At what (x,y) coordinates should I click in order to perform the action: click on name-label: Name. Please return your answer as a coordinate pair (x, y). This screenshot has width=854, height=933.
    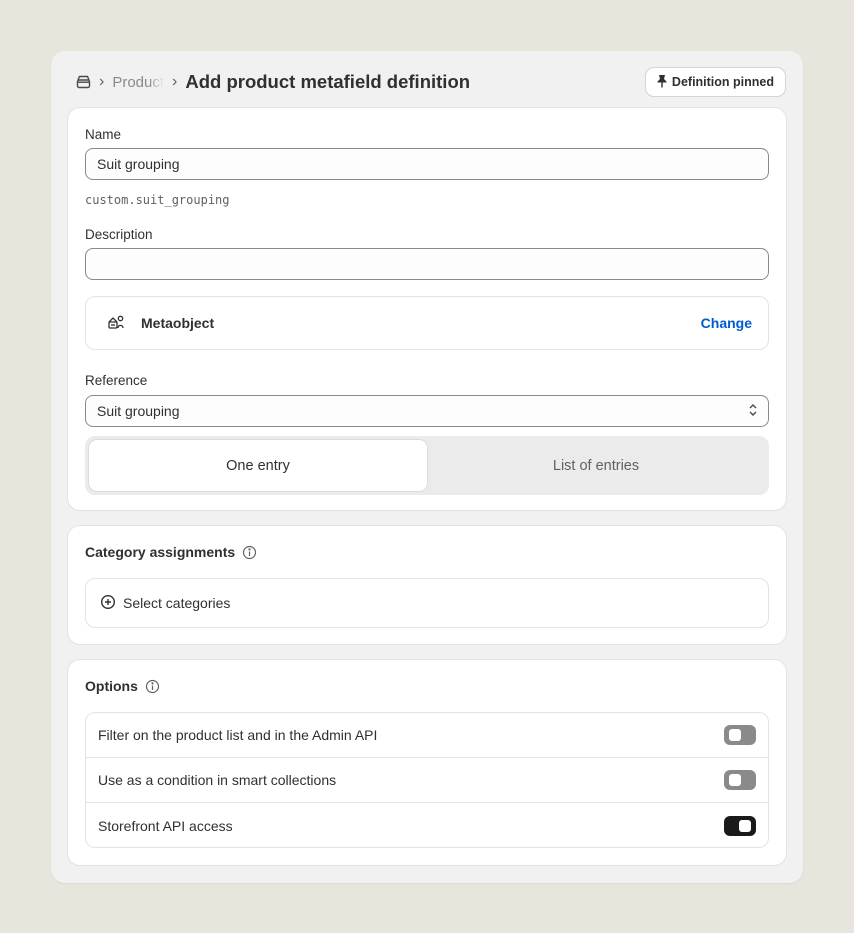
    Looking at the image, I should click on (103, 134).